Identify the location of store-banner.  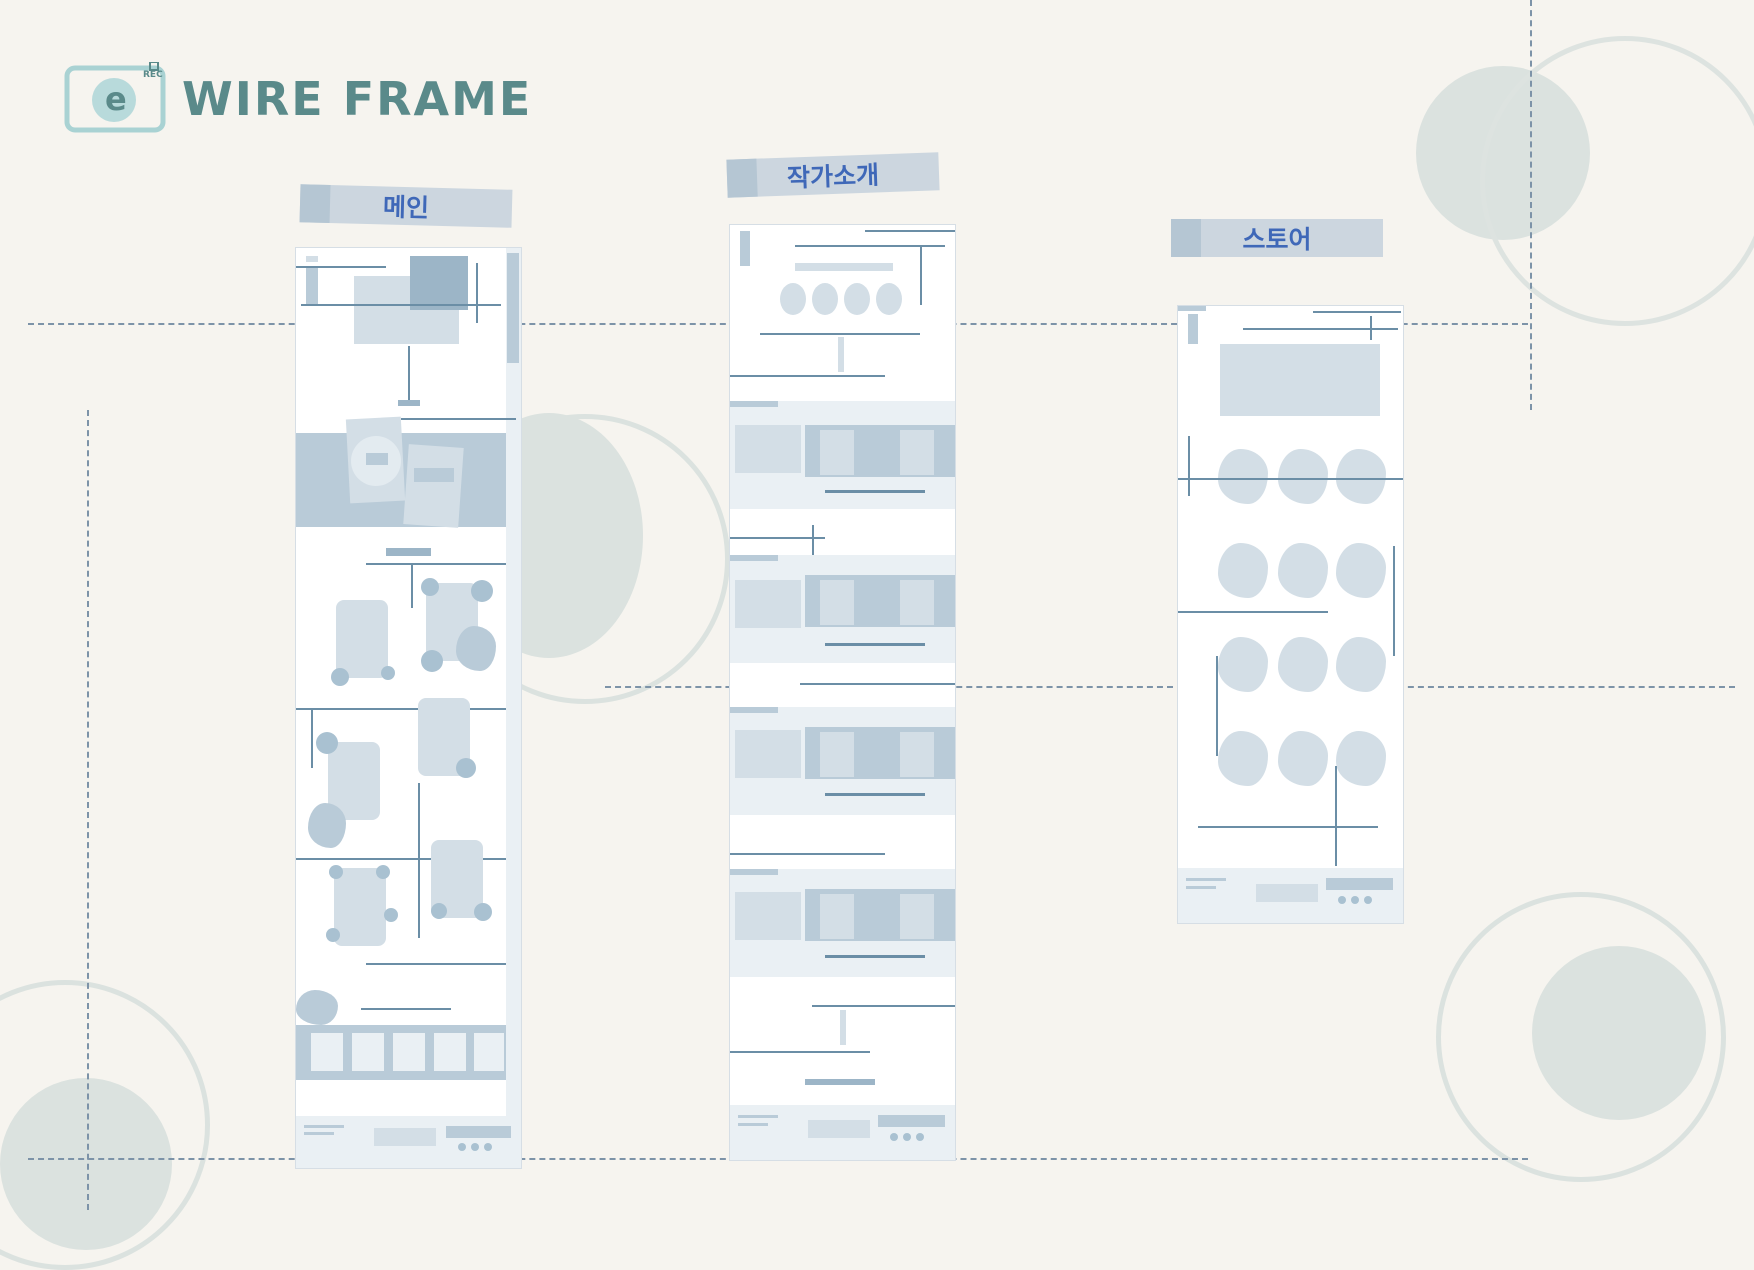
(1300, 380).